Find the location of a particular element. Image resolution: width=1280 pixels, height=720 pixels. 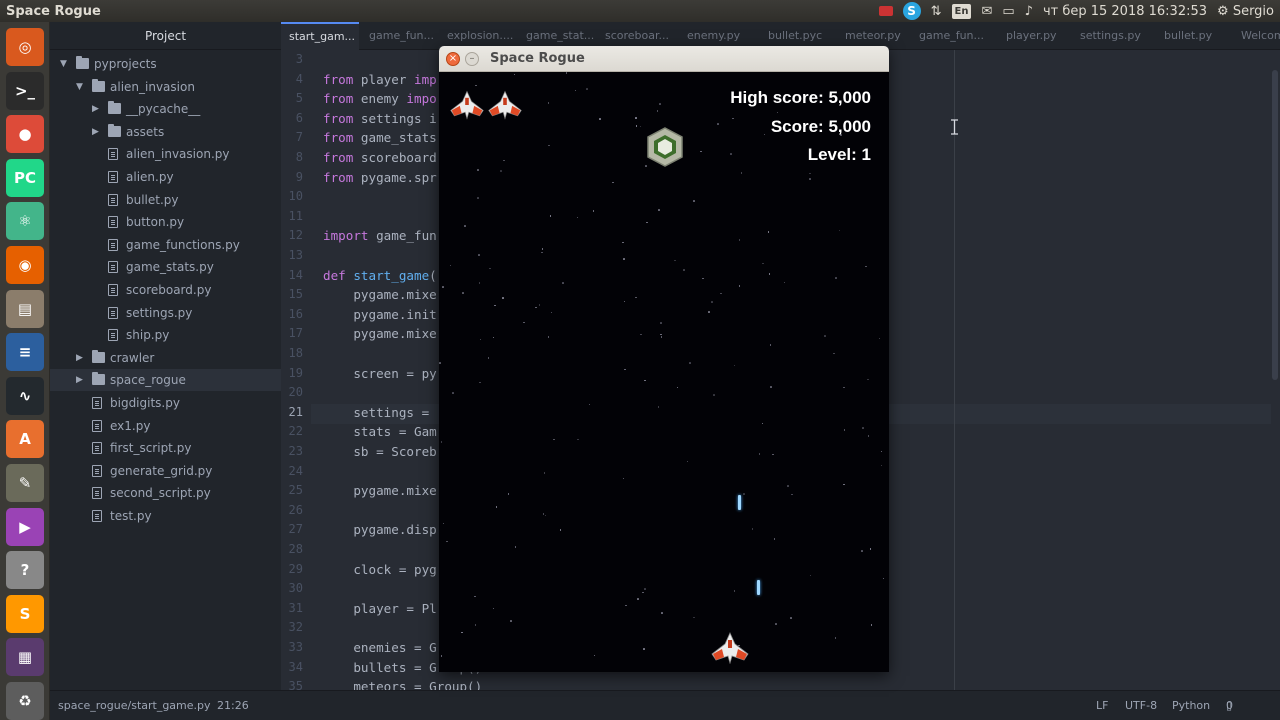

sublime-icon: S is located at coordinates (25, 613).